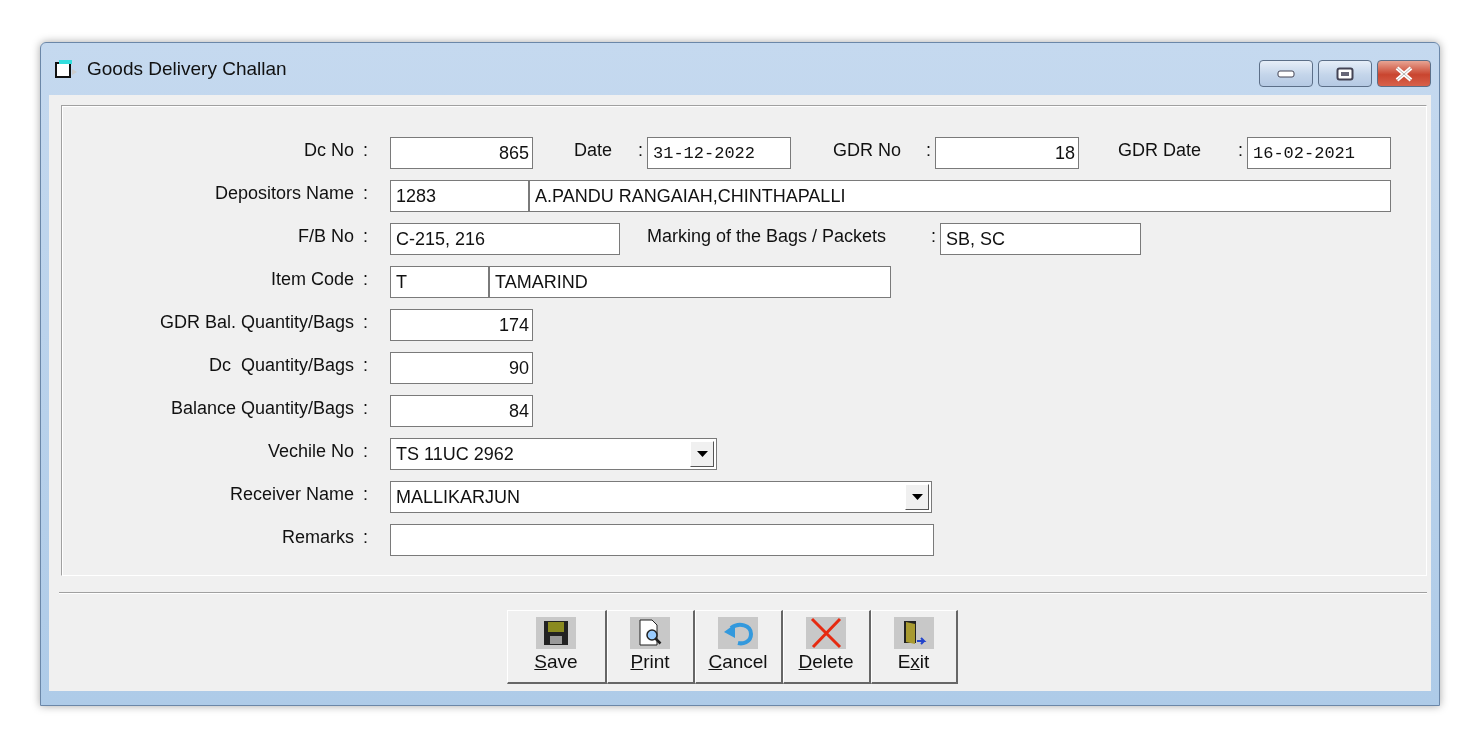  I want to click on exit-button: Exit, so click(914, 647).